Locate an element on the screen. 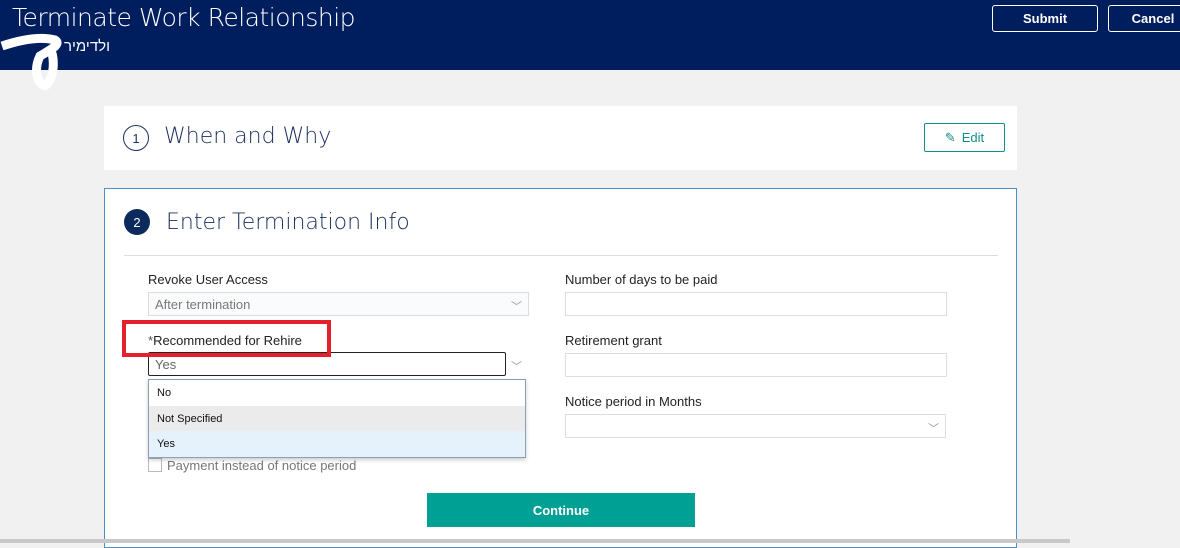 This screenshot has height=548, width=1180. continue-button: Continue is located at coordinates (561, 510).